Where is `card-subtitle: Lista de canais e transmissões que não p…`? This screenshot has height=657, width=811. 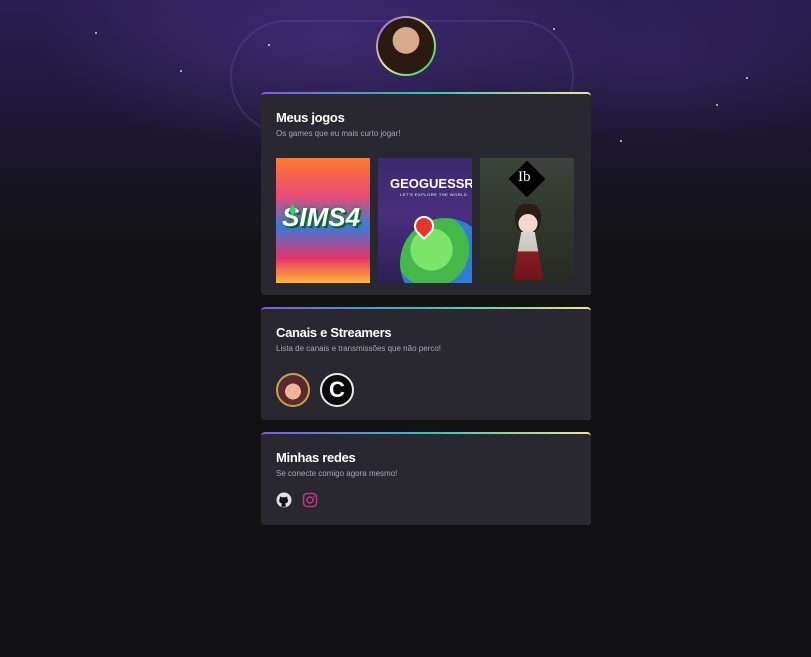
card-subtitle: Lista de canais e transmissões que não p… is located at coordinates (358, 348).